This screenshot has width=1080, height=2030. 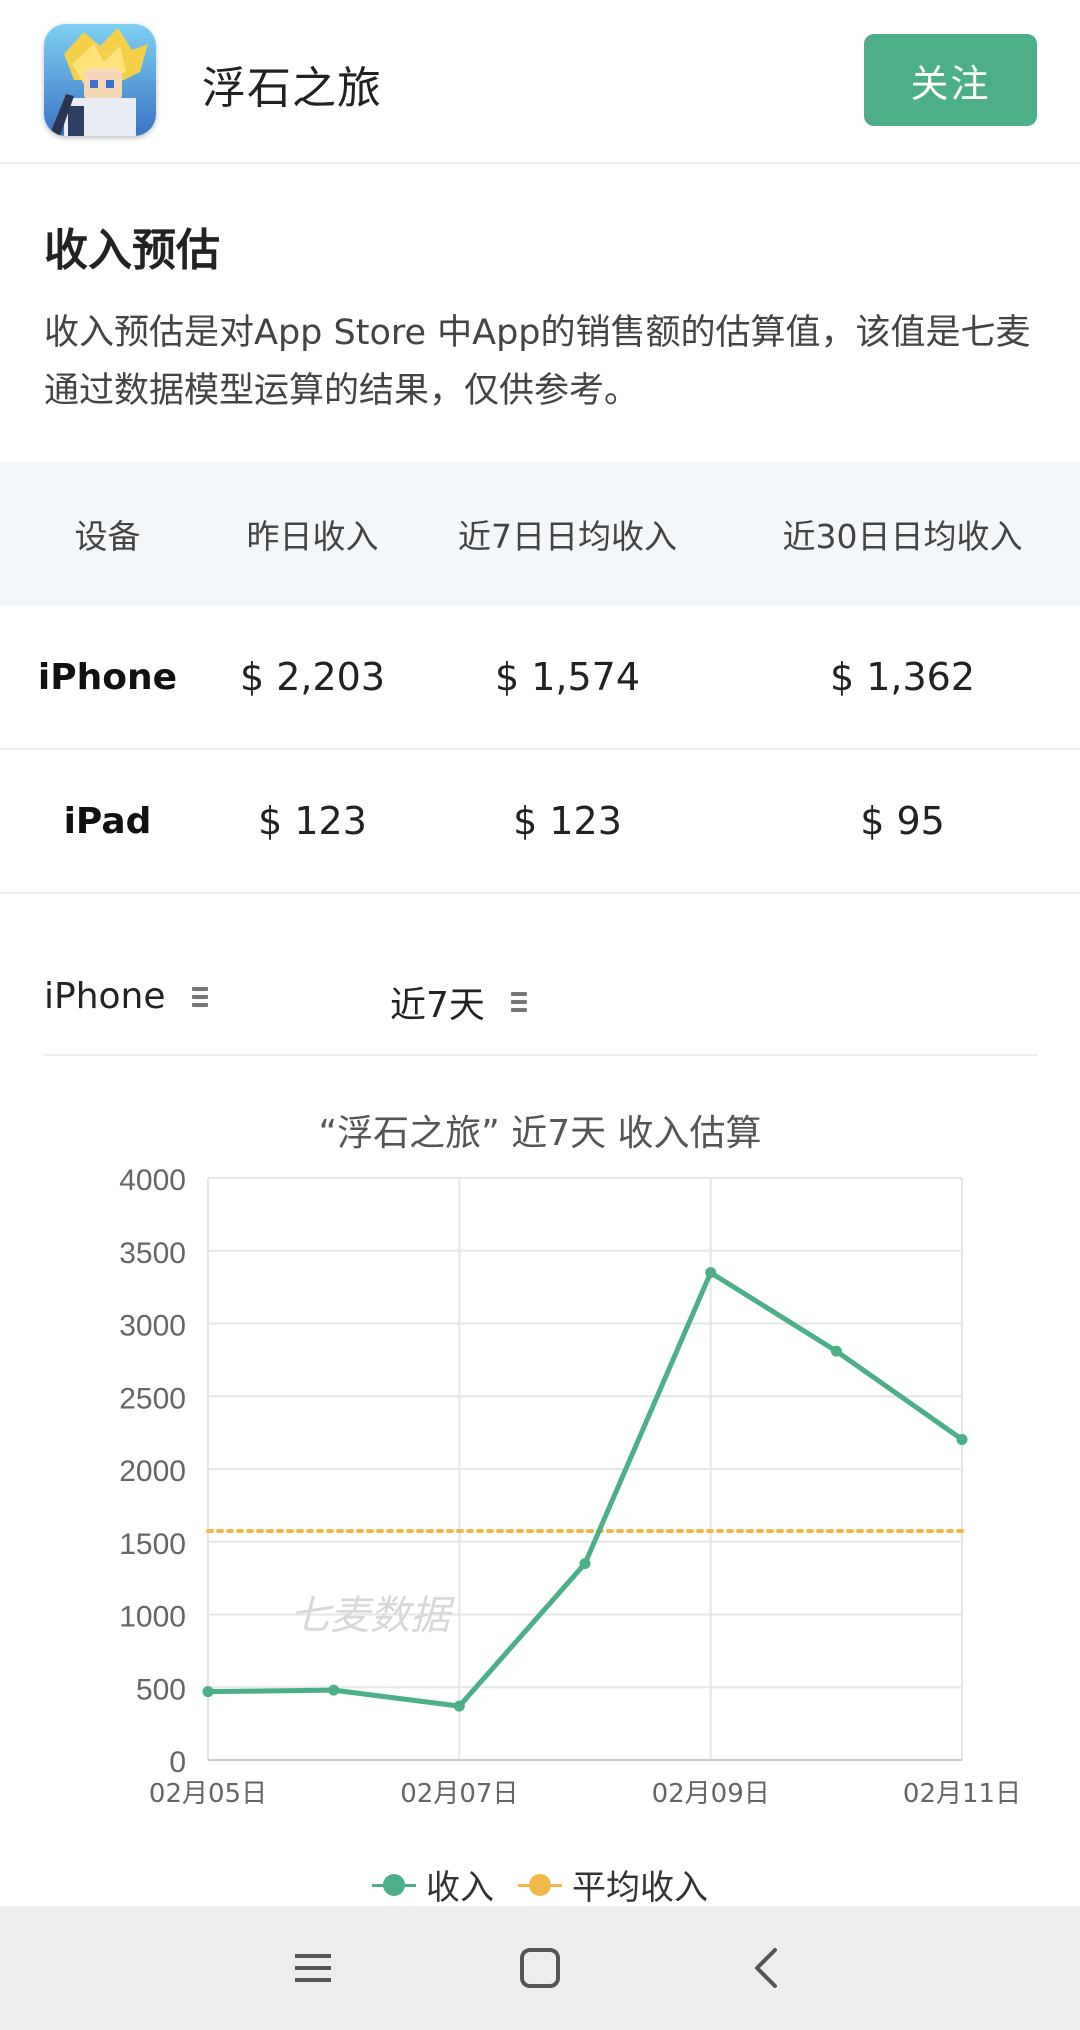 What do you see at coordinates (902, 536) in the screenshot?
I see `column-header-avg30: 近30日日均收入` at bounding box center [902, 536].